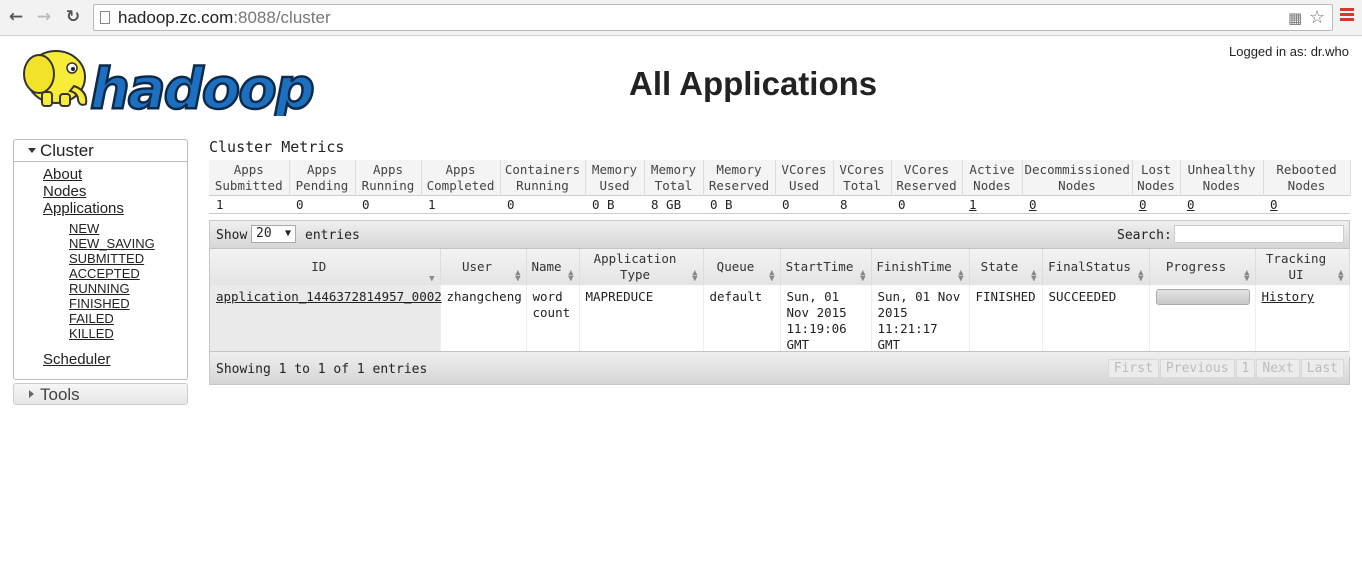  I want to click on tools-header: Tools, so click(100, 394).